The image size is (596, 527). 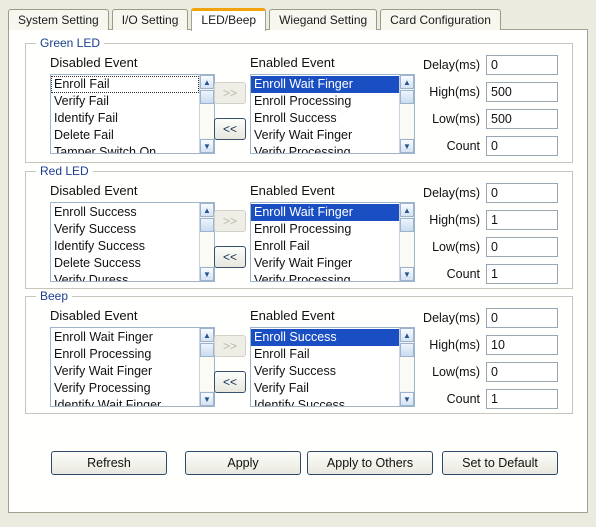 What do you see at coordinates (230, 257) in the screenshot?
I see `red-led-move-left-button: <<` at bounding box center [230, 257].